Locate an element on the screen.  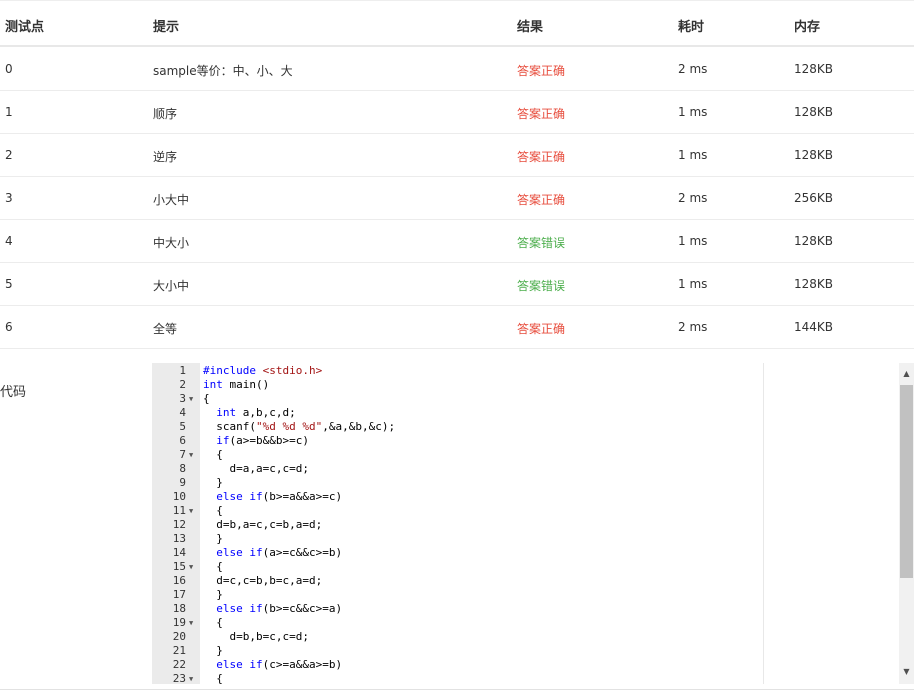
cell-testpoint: 2 is located at coordinates (9, 155).